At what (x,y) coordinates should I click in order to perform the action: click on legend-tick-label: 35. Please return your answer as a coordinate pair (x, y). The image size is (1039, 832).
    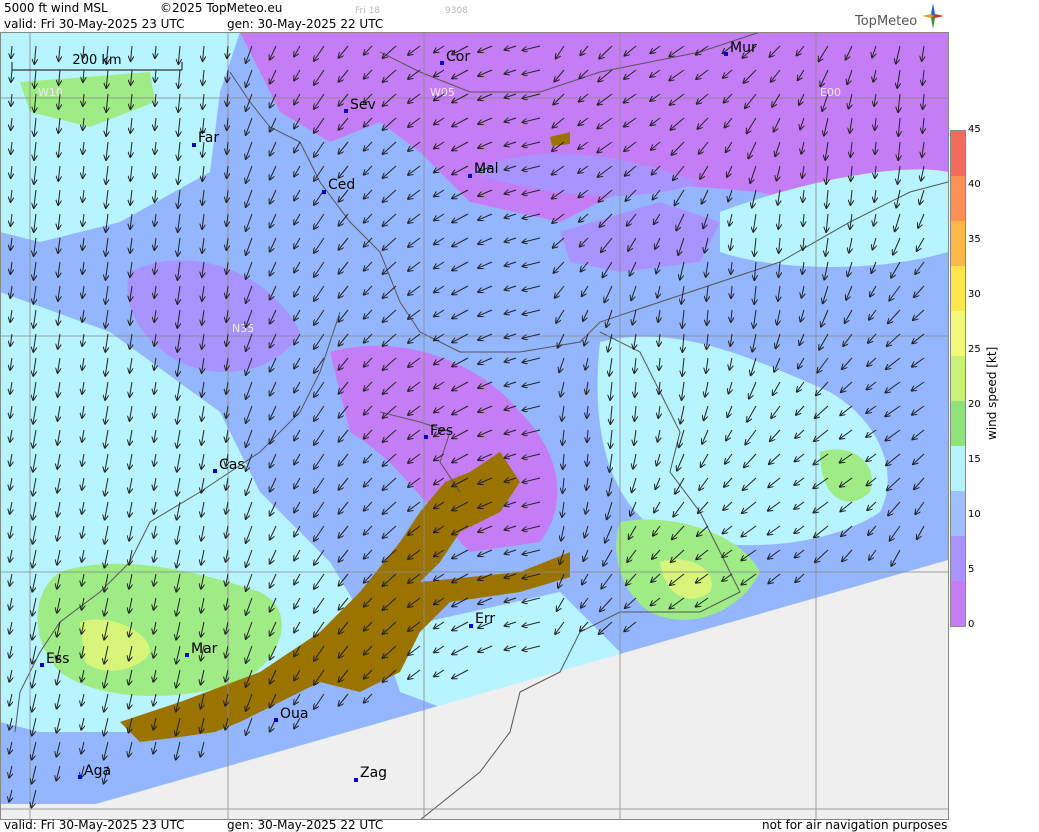
    Looking at the image, I should click on (974, 239).